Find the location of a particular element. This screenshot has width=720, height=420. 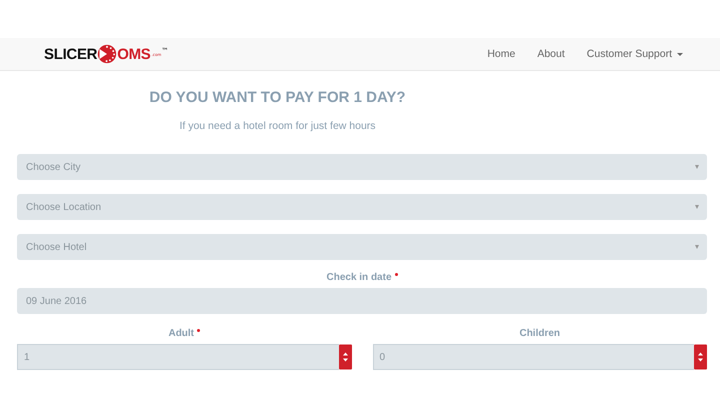

nav-link: Customer Support is located at coordinates (634, 54).